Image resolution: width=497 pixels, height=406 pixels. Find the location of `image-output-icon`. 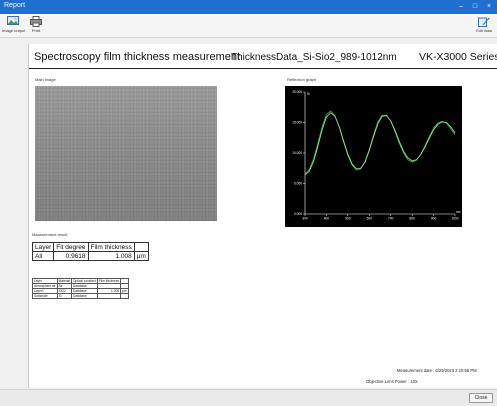

image-output-icon is located at coordinates (13, 20).